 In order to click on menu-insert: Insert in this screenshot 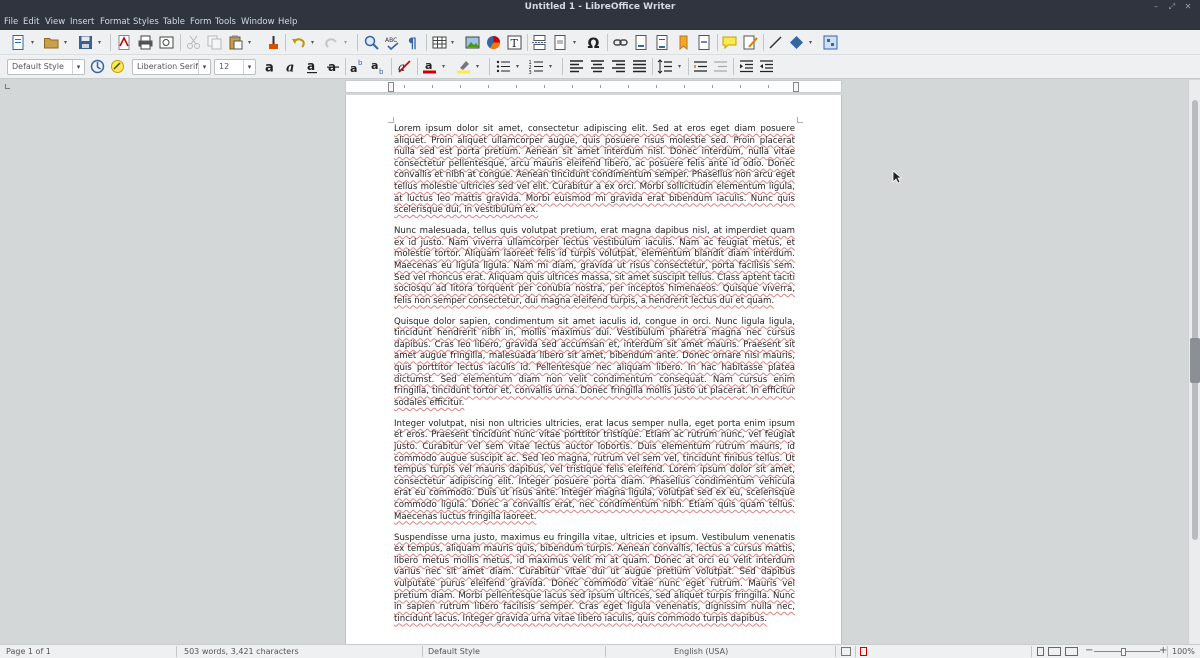, I will do `click(82, 22)`.